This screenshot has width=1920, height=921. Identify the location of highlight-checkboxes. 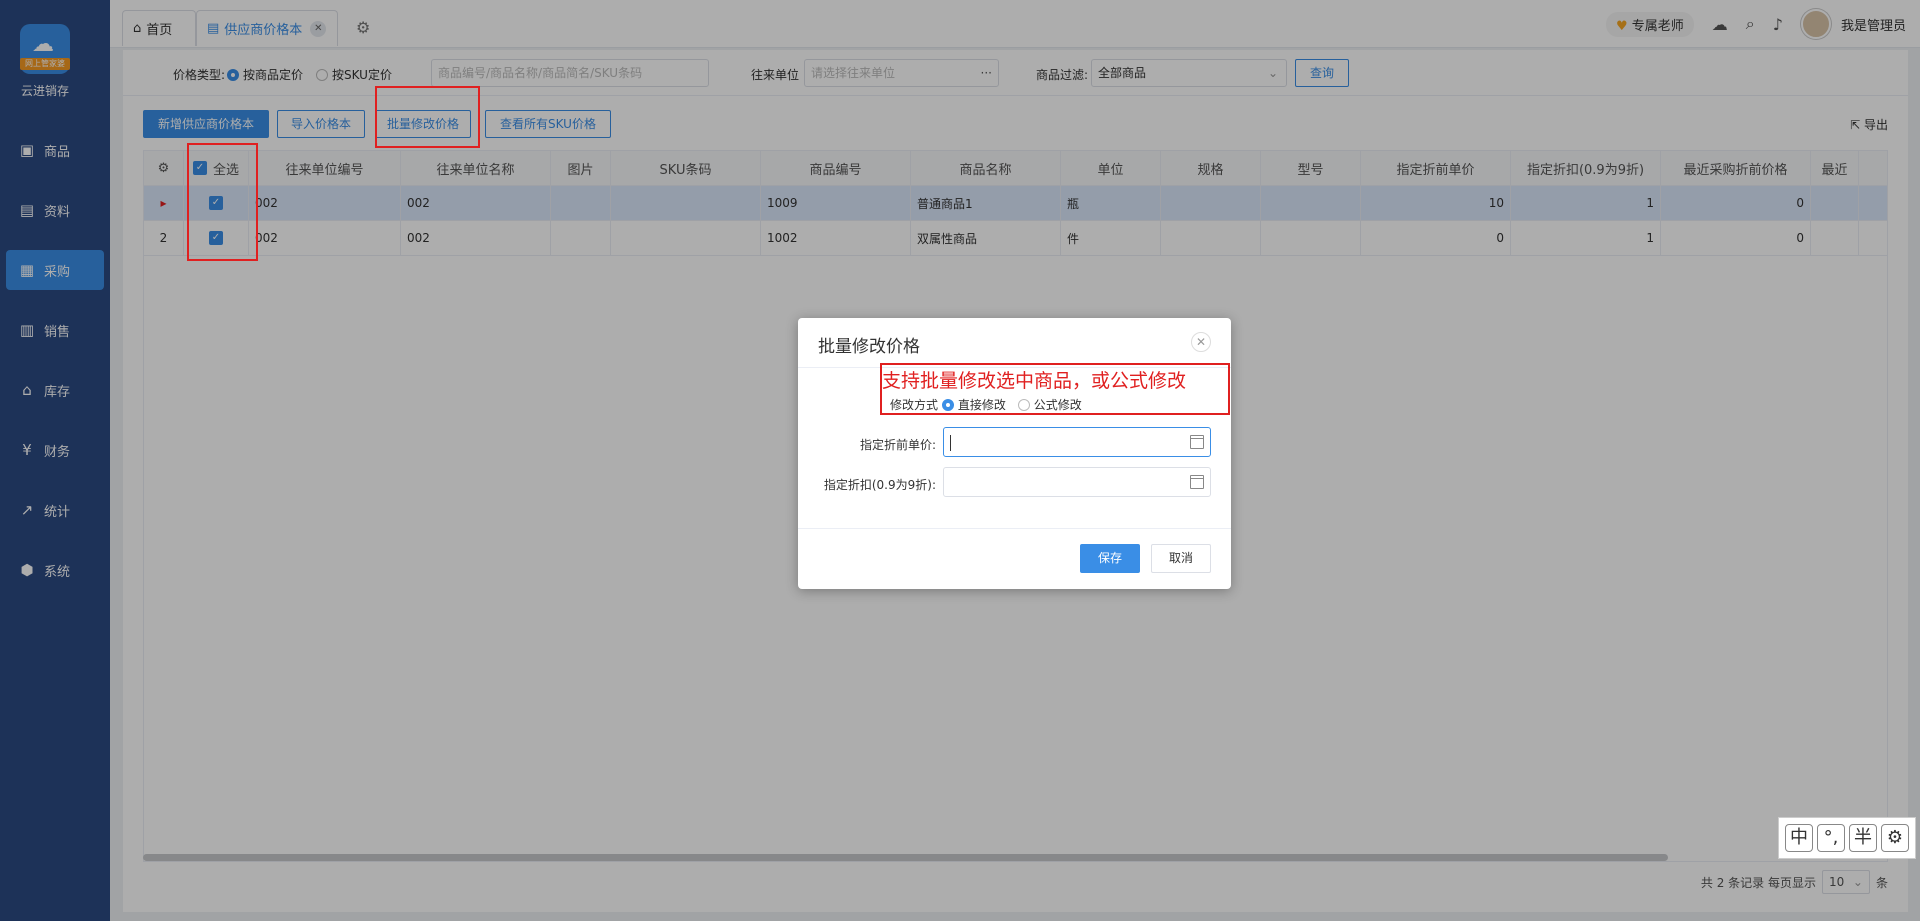
(222, 202).